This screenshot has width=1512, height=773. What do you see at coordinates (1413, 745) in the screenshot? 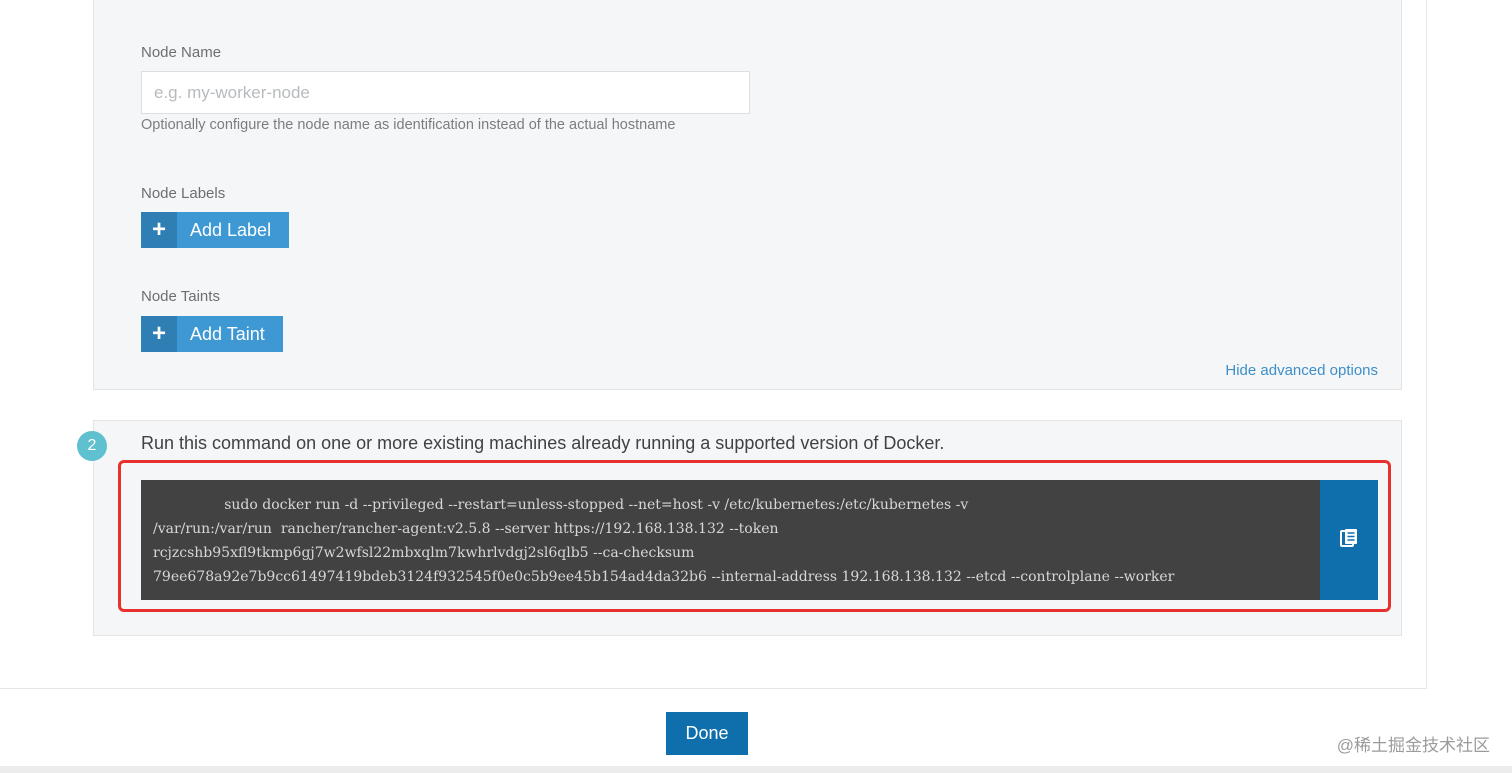
I see `watermark: @稀土掘金技术社区` at bounding box center [1413, 745].